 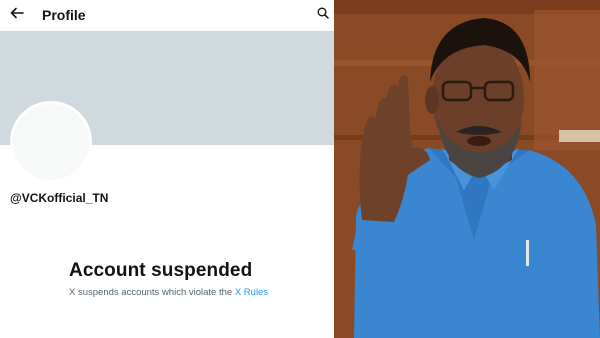 What do you see at coordinates (51, 142) in the screenshot?
I see `avatar` at bounding box center [51, 142].